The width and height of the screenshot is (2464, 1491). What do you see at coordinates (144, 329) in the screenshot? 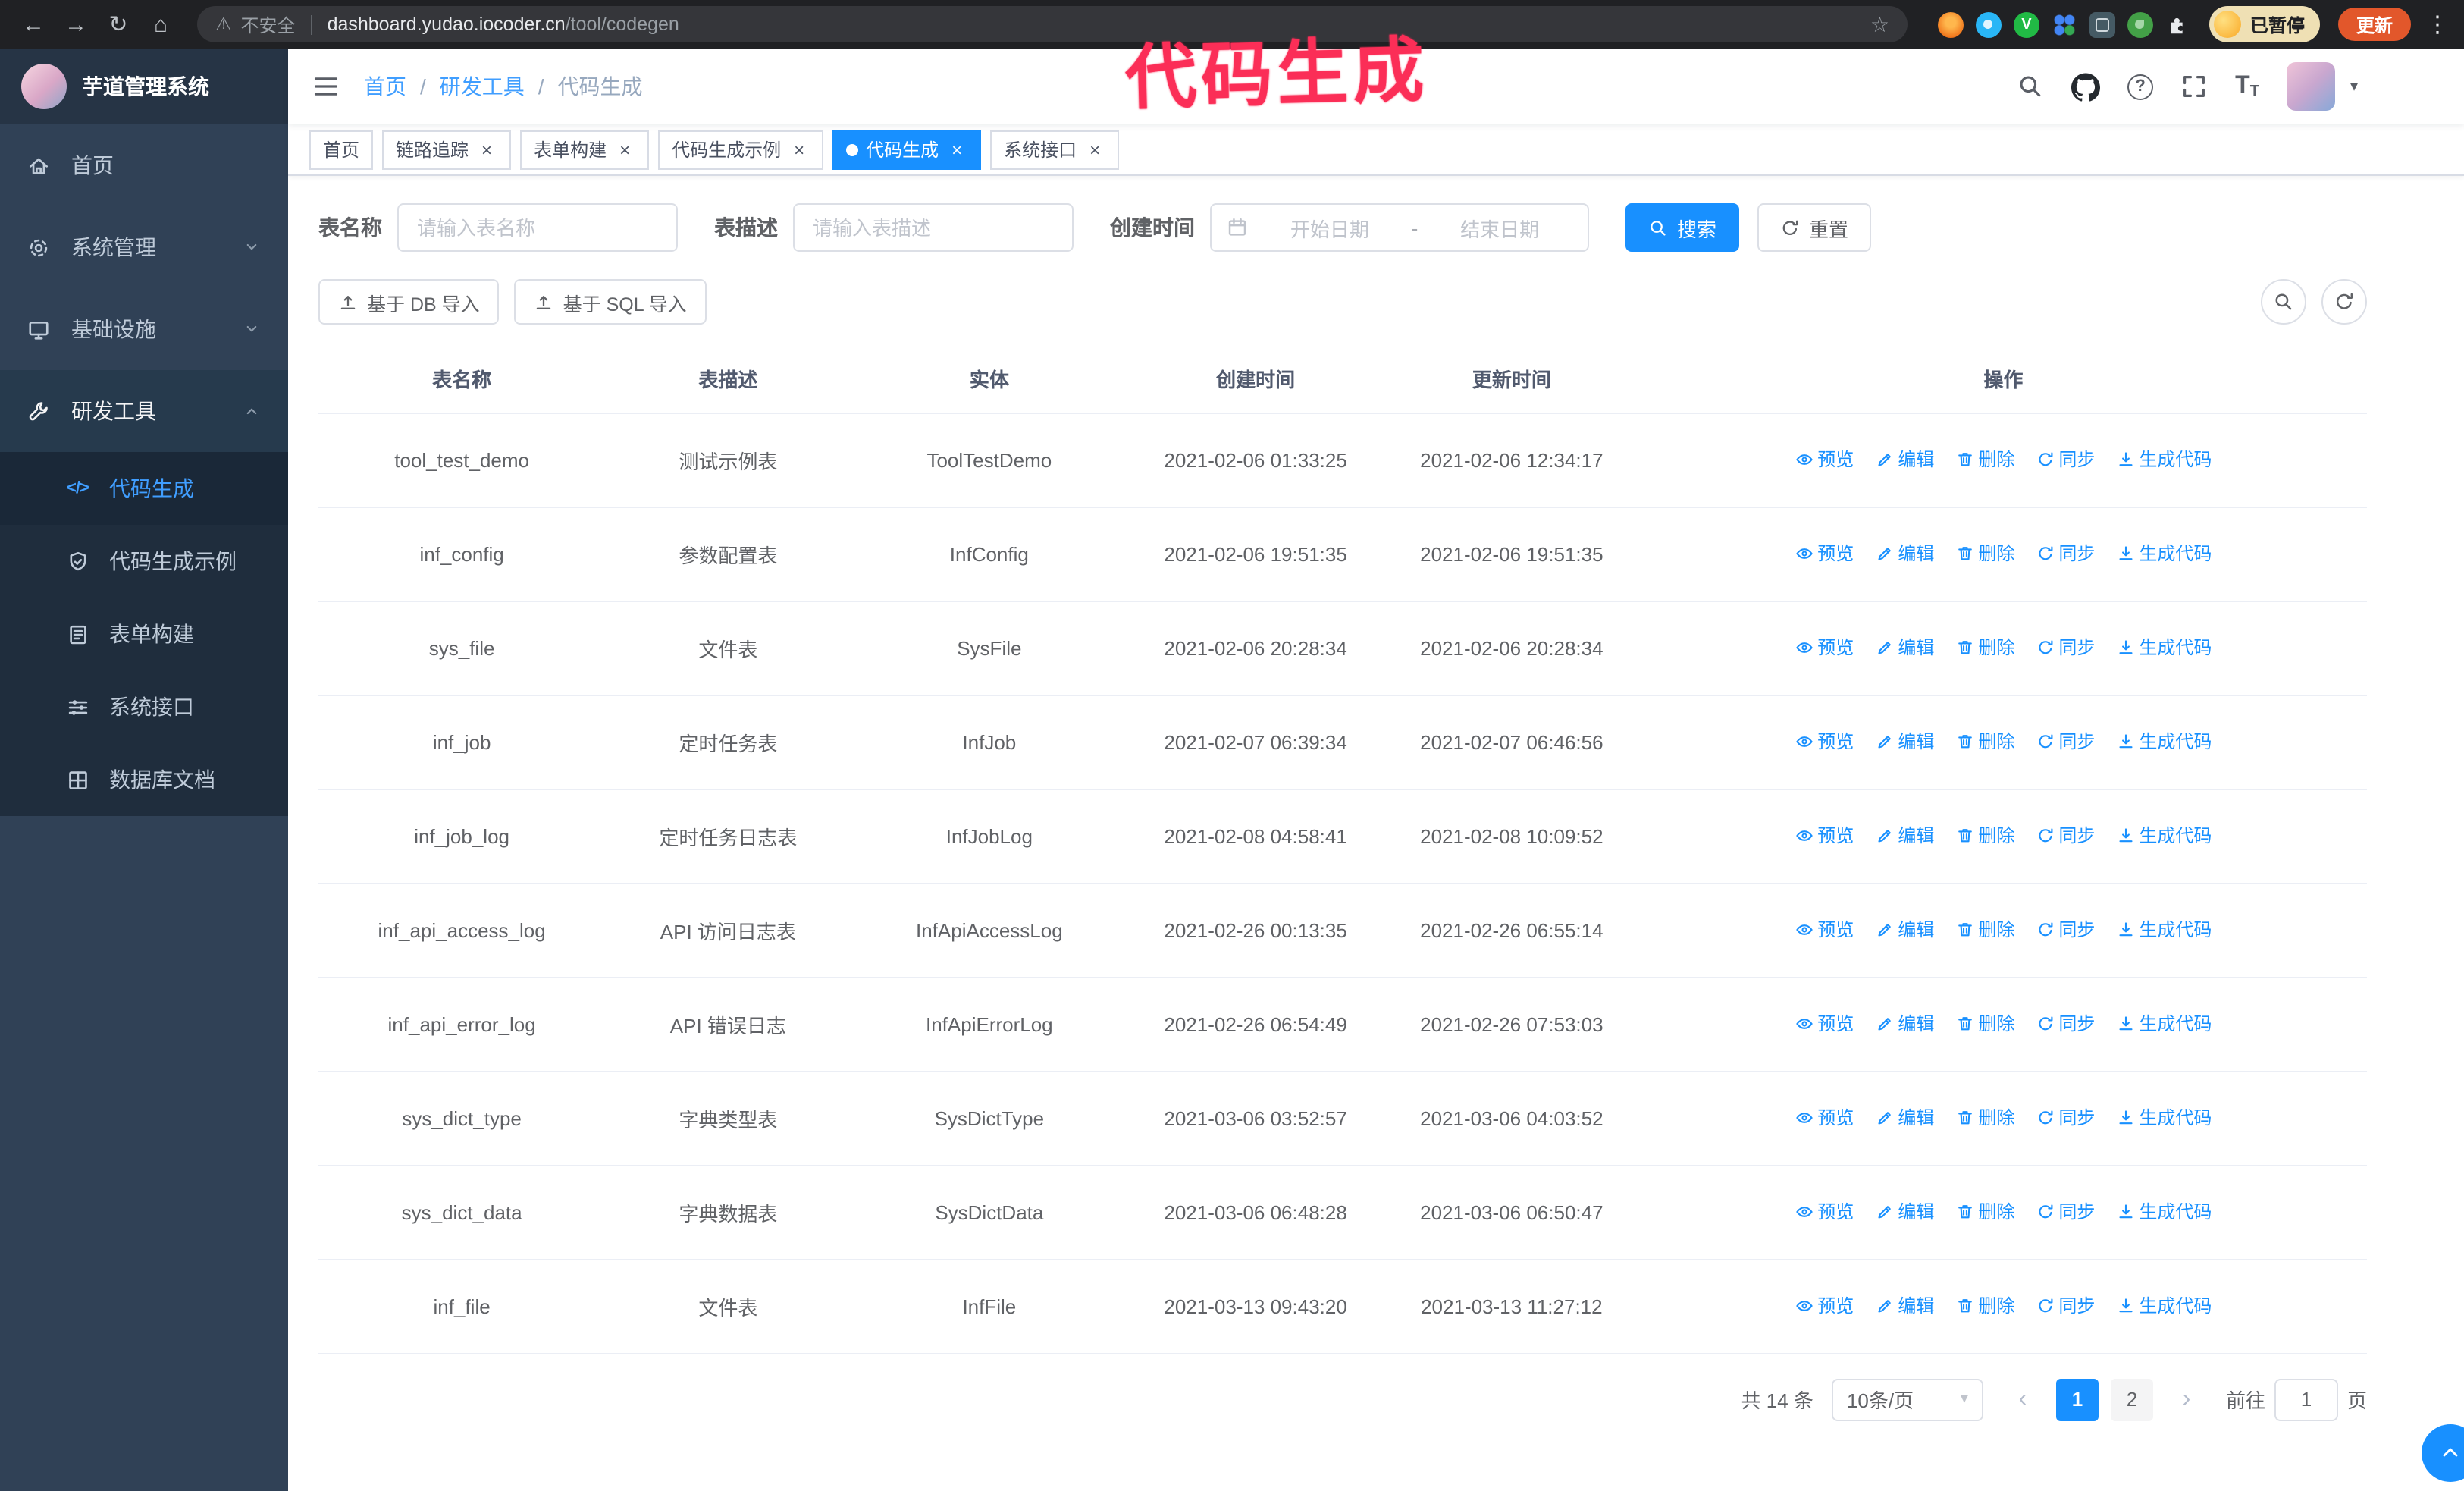
I see `sidebar-item-monitor: 基础设施` at bounding box center [144, 329].